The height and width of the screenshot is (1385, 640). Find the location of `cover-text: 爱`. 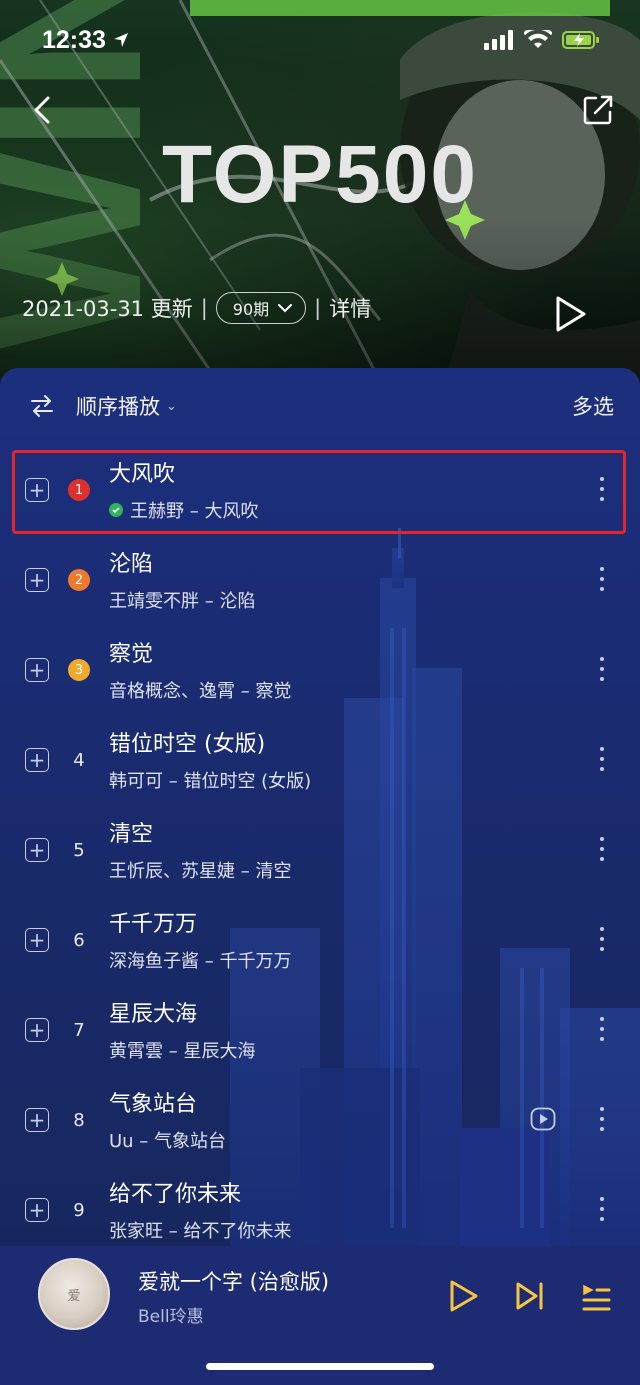

cover-text: 爱 is located at coordinates (74, 1296).